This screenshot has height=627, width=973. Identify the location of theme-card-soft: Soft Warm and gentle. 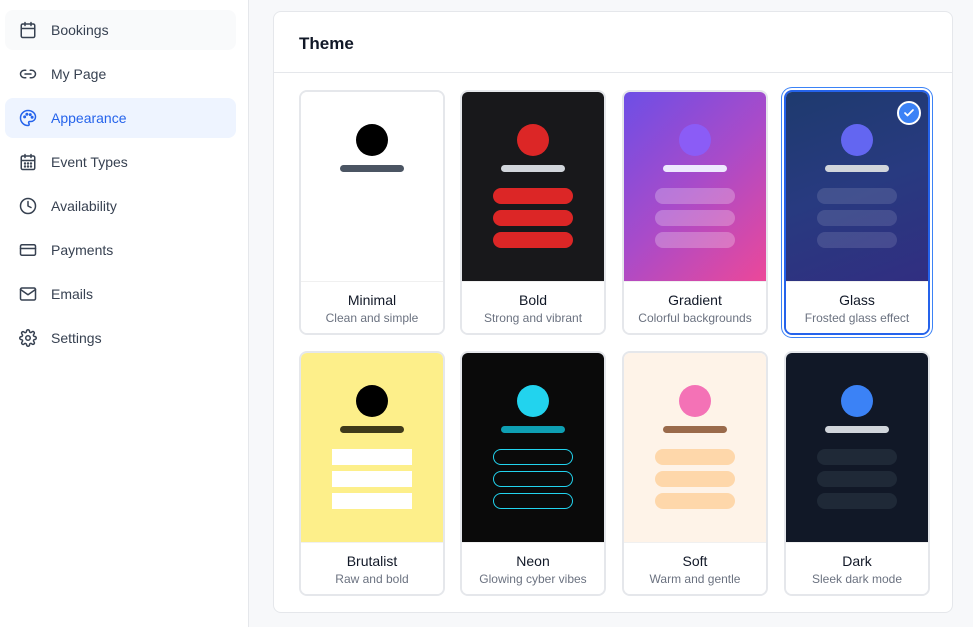
(695, 473).